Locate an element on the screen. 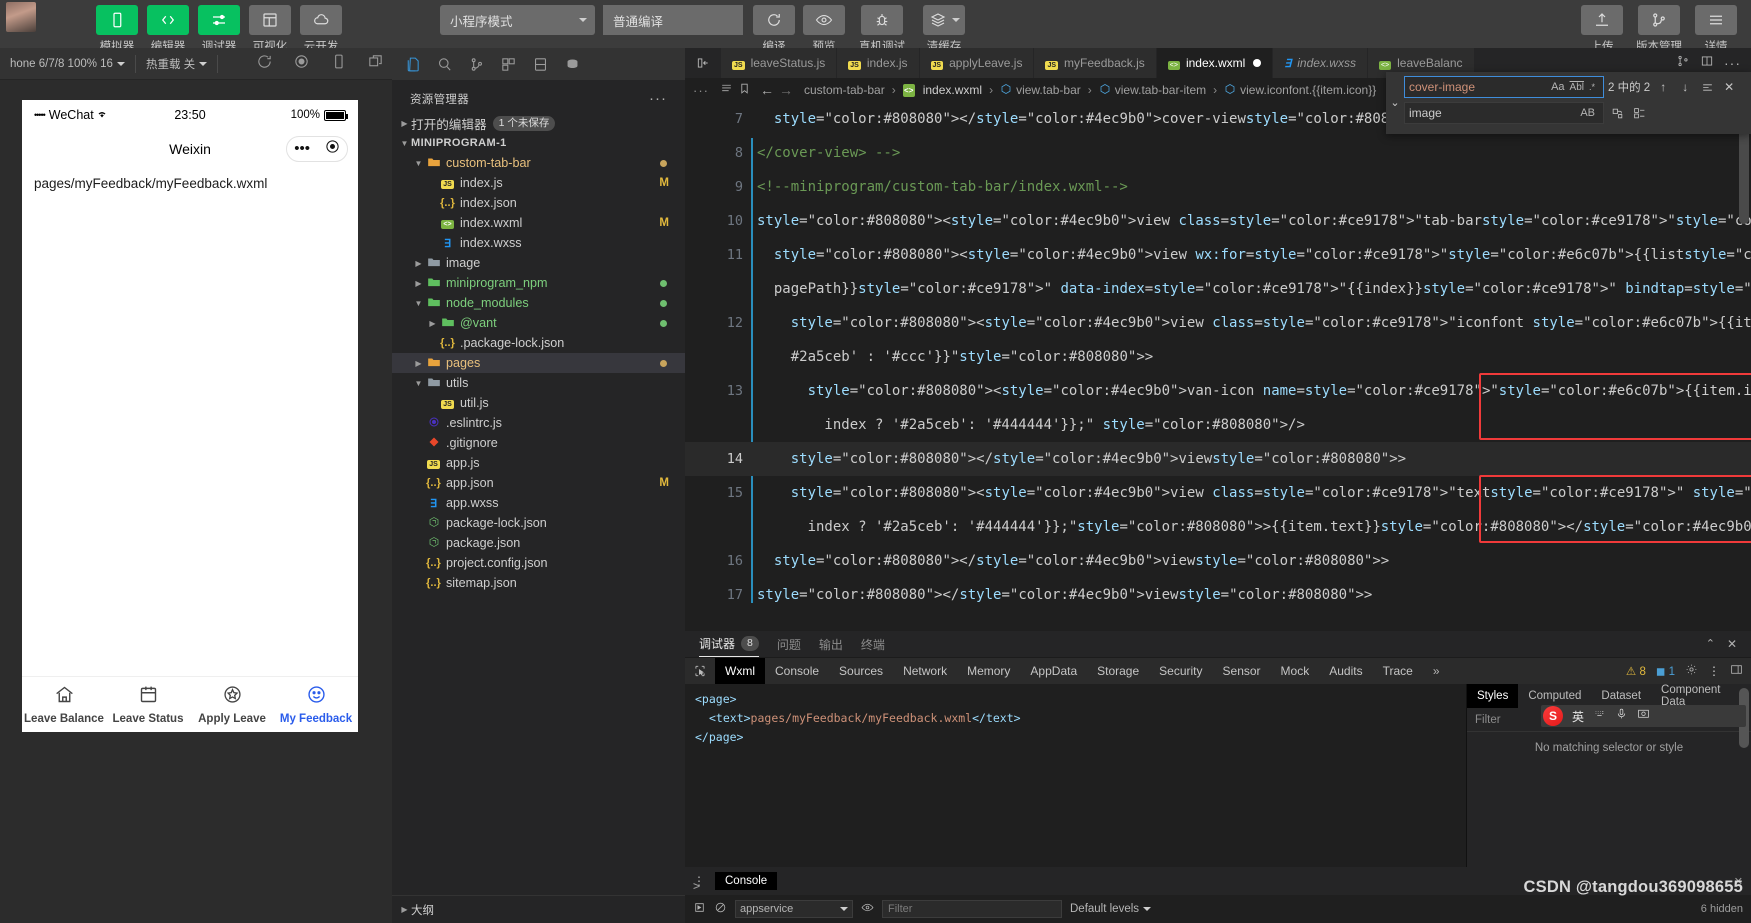  toolbar-button-simulator: 模拟器 is located at coordinates (117, 27).